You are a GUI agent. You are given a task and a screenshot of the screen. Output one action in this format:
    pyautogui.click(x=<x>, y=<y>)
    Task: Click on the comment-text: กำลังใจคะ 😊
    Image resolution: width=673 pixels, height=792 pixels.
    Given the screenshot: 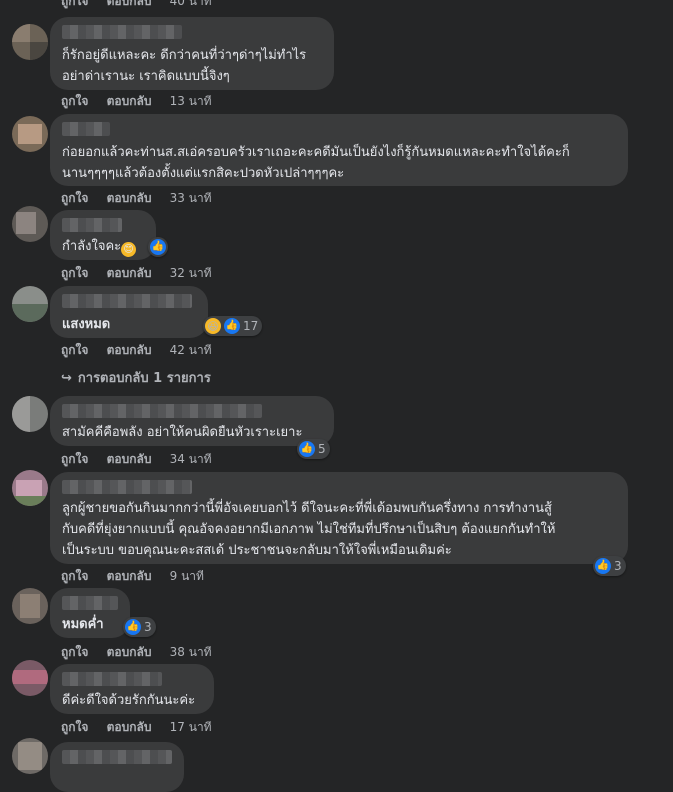 What is the action you would take?
    pyautogui.click(x=103, y=246)
    